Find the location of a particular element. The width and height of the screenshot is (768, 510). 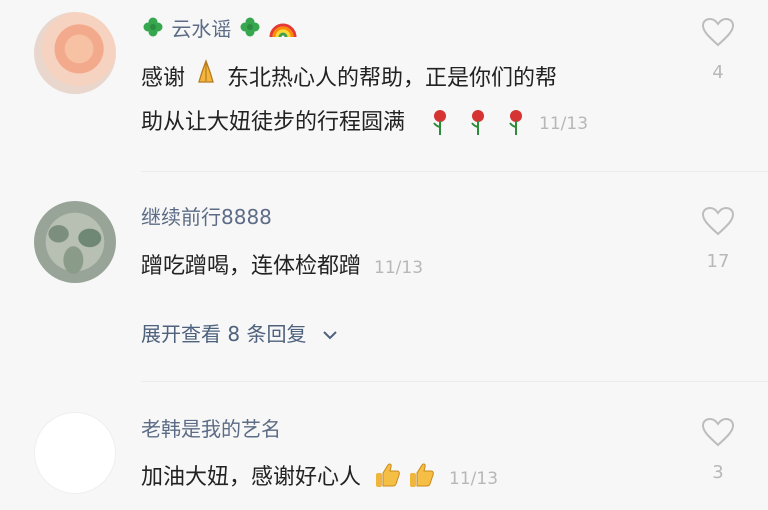

folded-hands-icon is located at coordinates (206, 79).